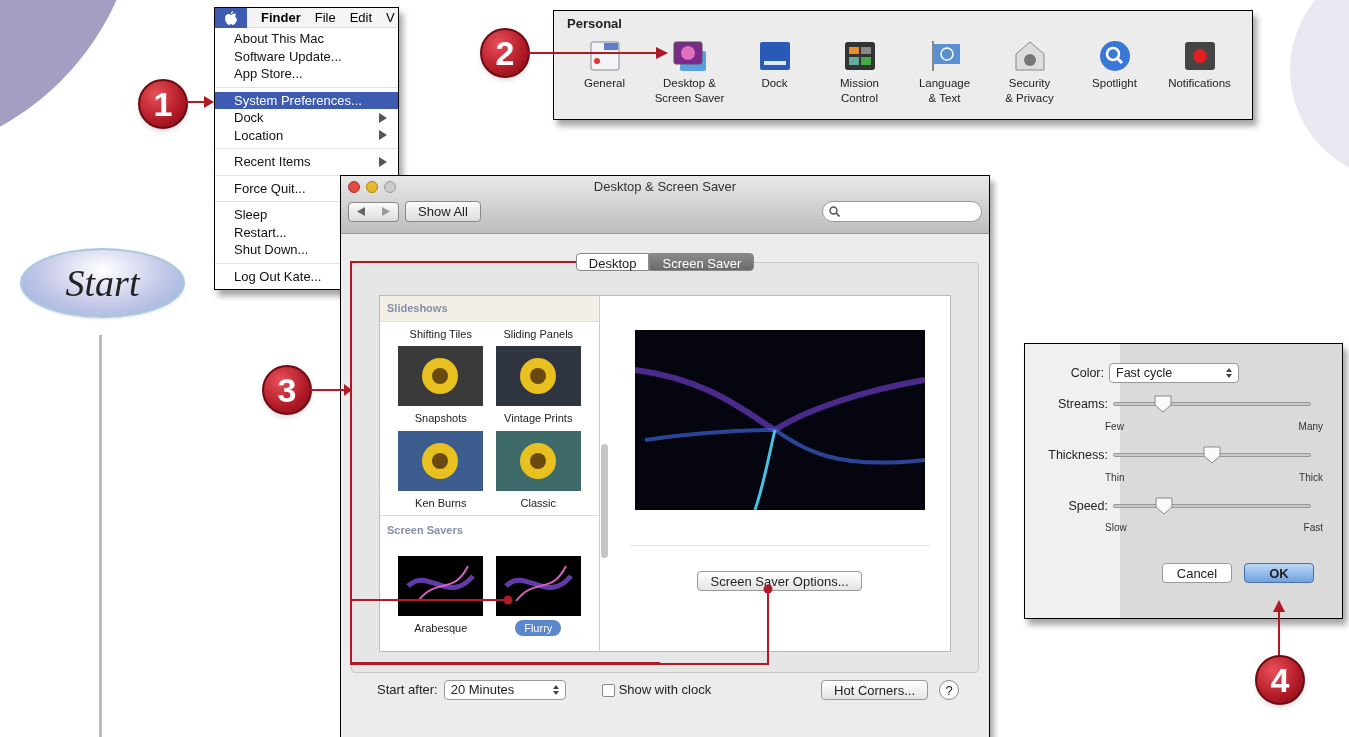 Image resolution: width=1349 pixels, height=737 pixels. Describe the element at coordinates (354, 187) in the screenshot. I see `close-button` at that location.